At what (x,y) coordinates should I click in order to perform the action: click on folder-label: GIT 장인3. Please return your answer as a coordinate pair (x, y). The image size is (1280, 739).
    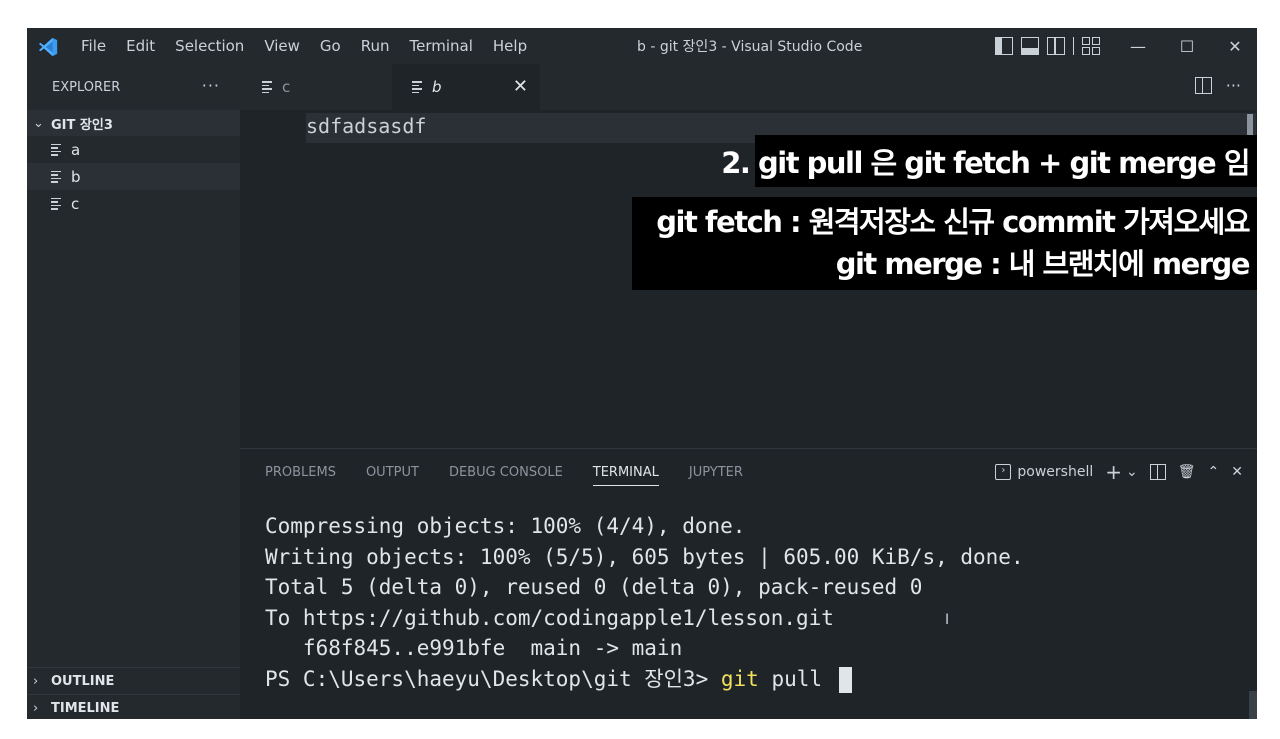
    Looking at the image, I should click on (82, 125).